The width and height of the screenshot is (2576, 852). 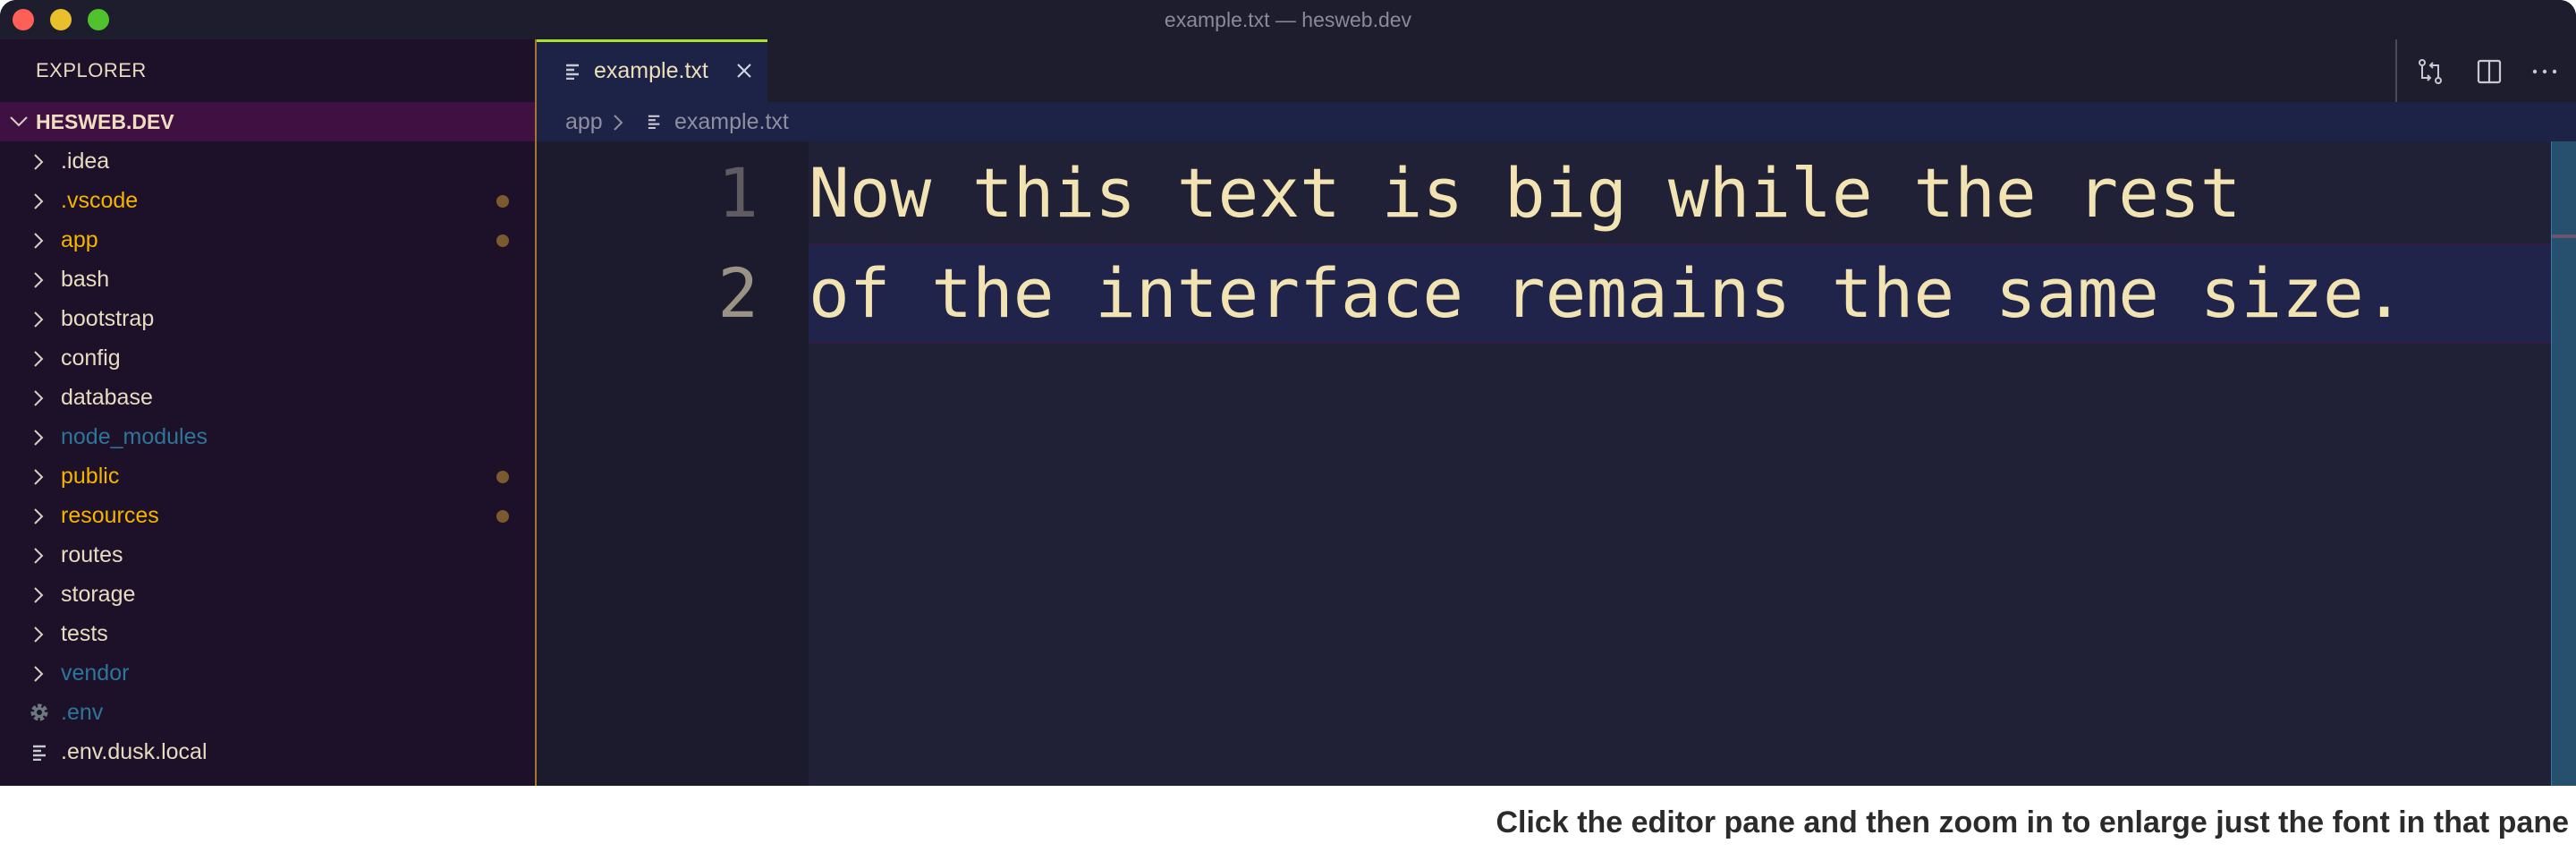 What do you see at coordinates (134, 751) in the screenshot?
I see `tree-item-label: .env.dusk.local` at bounding box center [134, 751].